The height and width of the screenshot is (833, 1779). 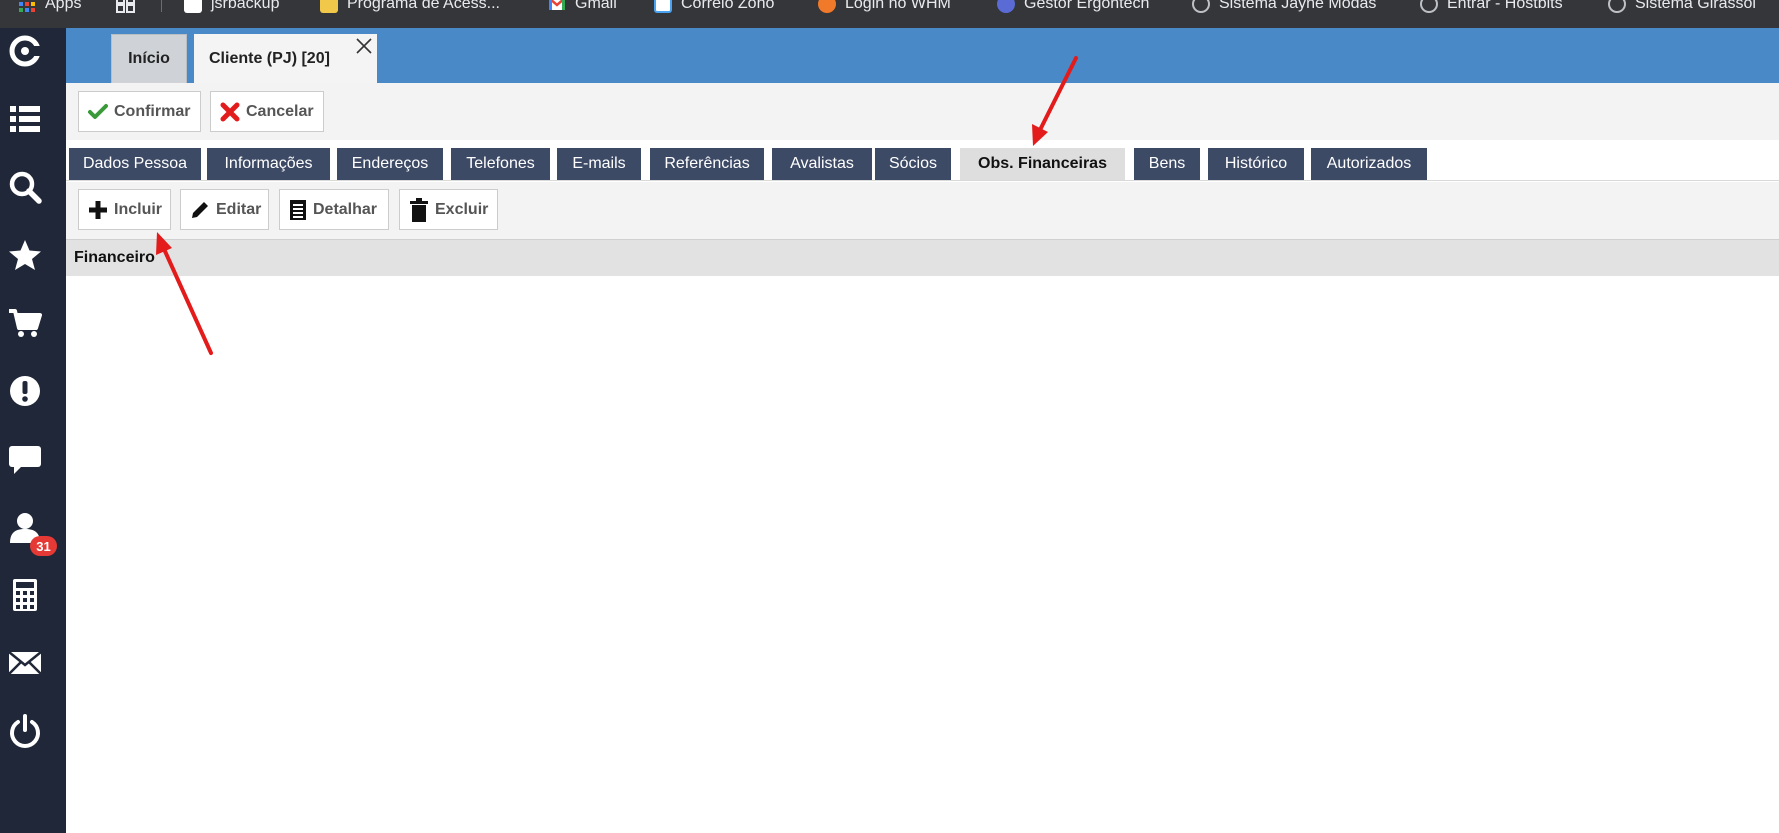 I want to click on delete-label: Excluir, so click(x=462, y=209).